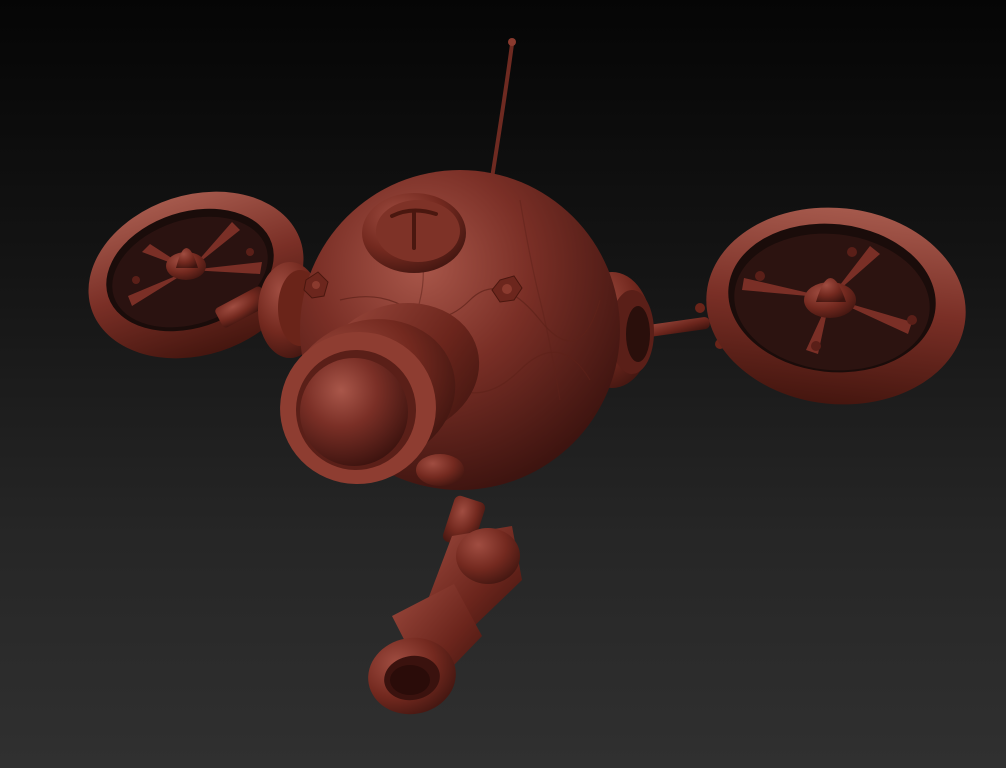 This screenshot has height=768, width=1006. I want to click on right-rotor, so click(836, 306).